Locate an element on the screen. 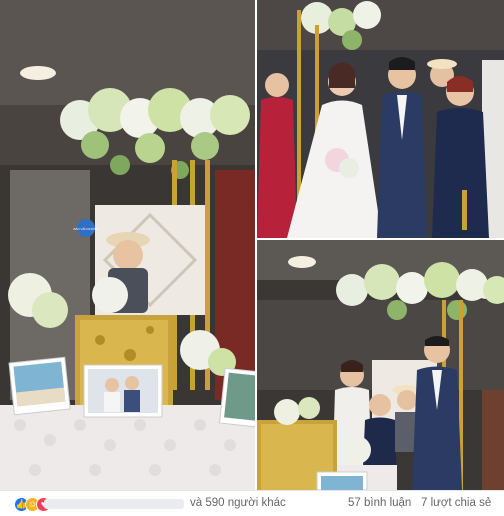 This screenshot has width=504, height=516. comments-count-link: 57 bình luận is located at coordinates (379, 503).